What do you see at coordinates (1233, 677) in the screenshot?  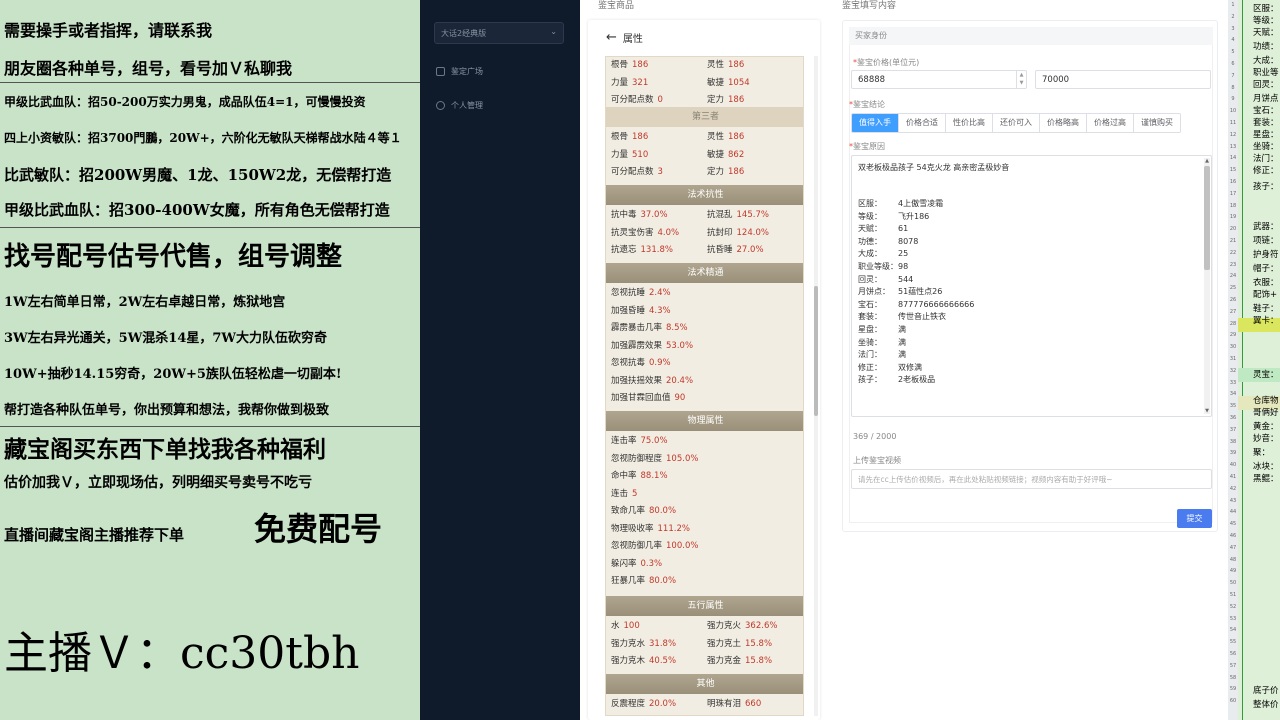 I see `row-number: 58` at bounding box center [1233, 677].